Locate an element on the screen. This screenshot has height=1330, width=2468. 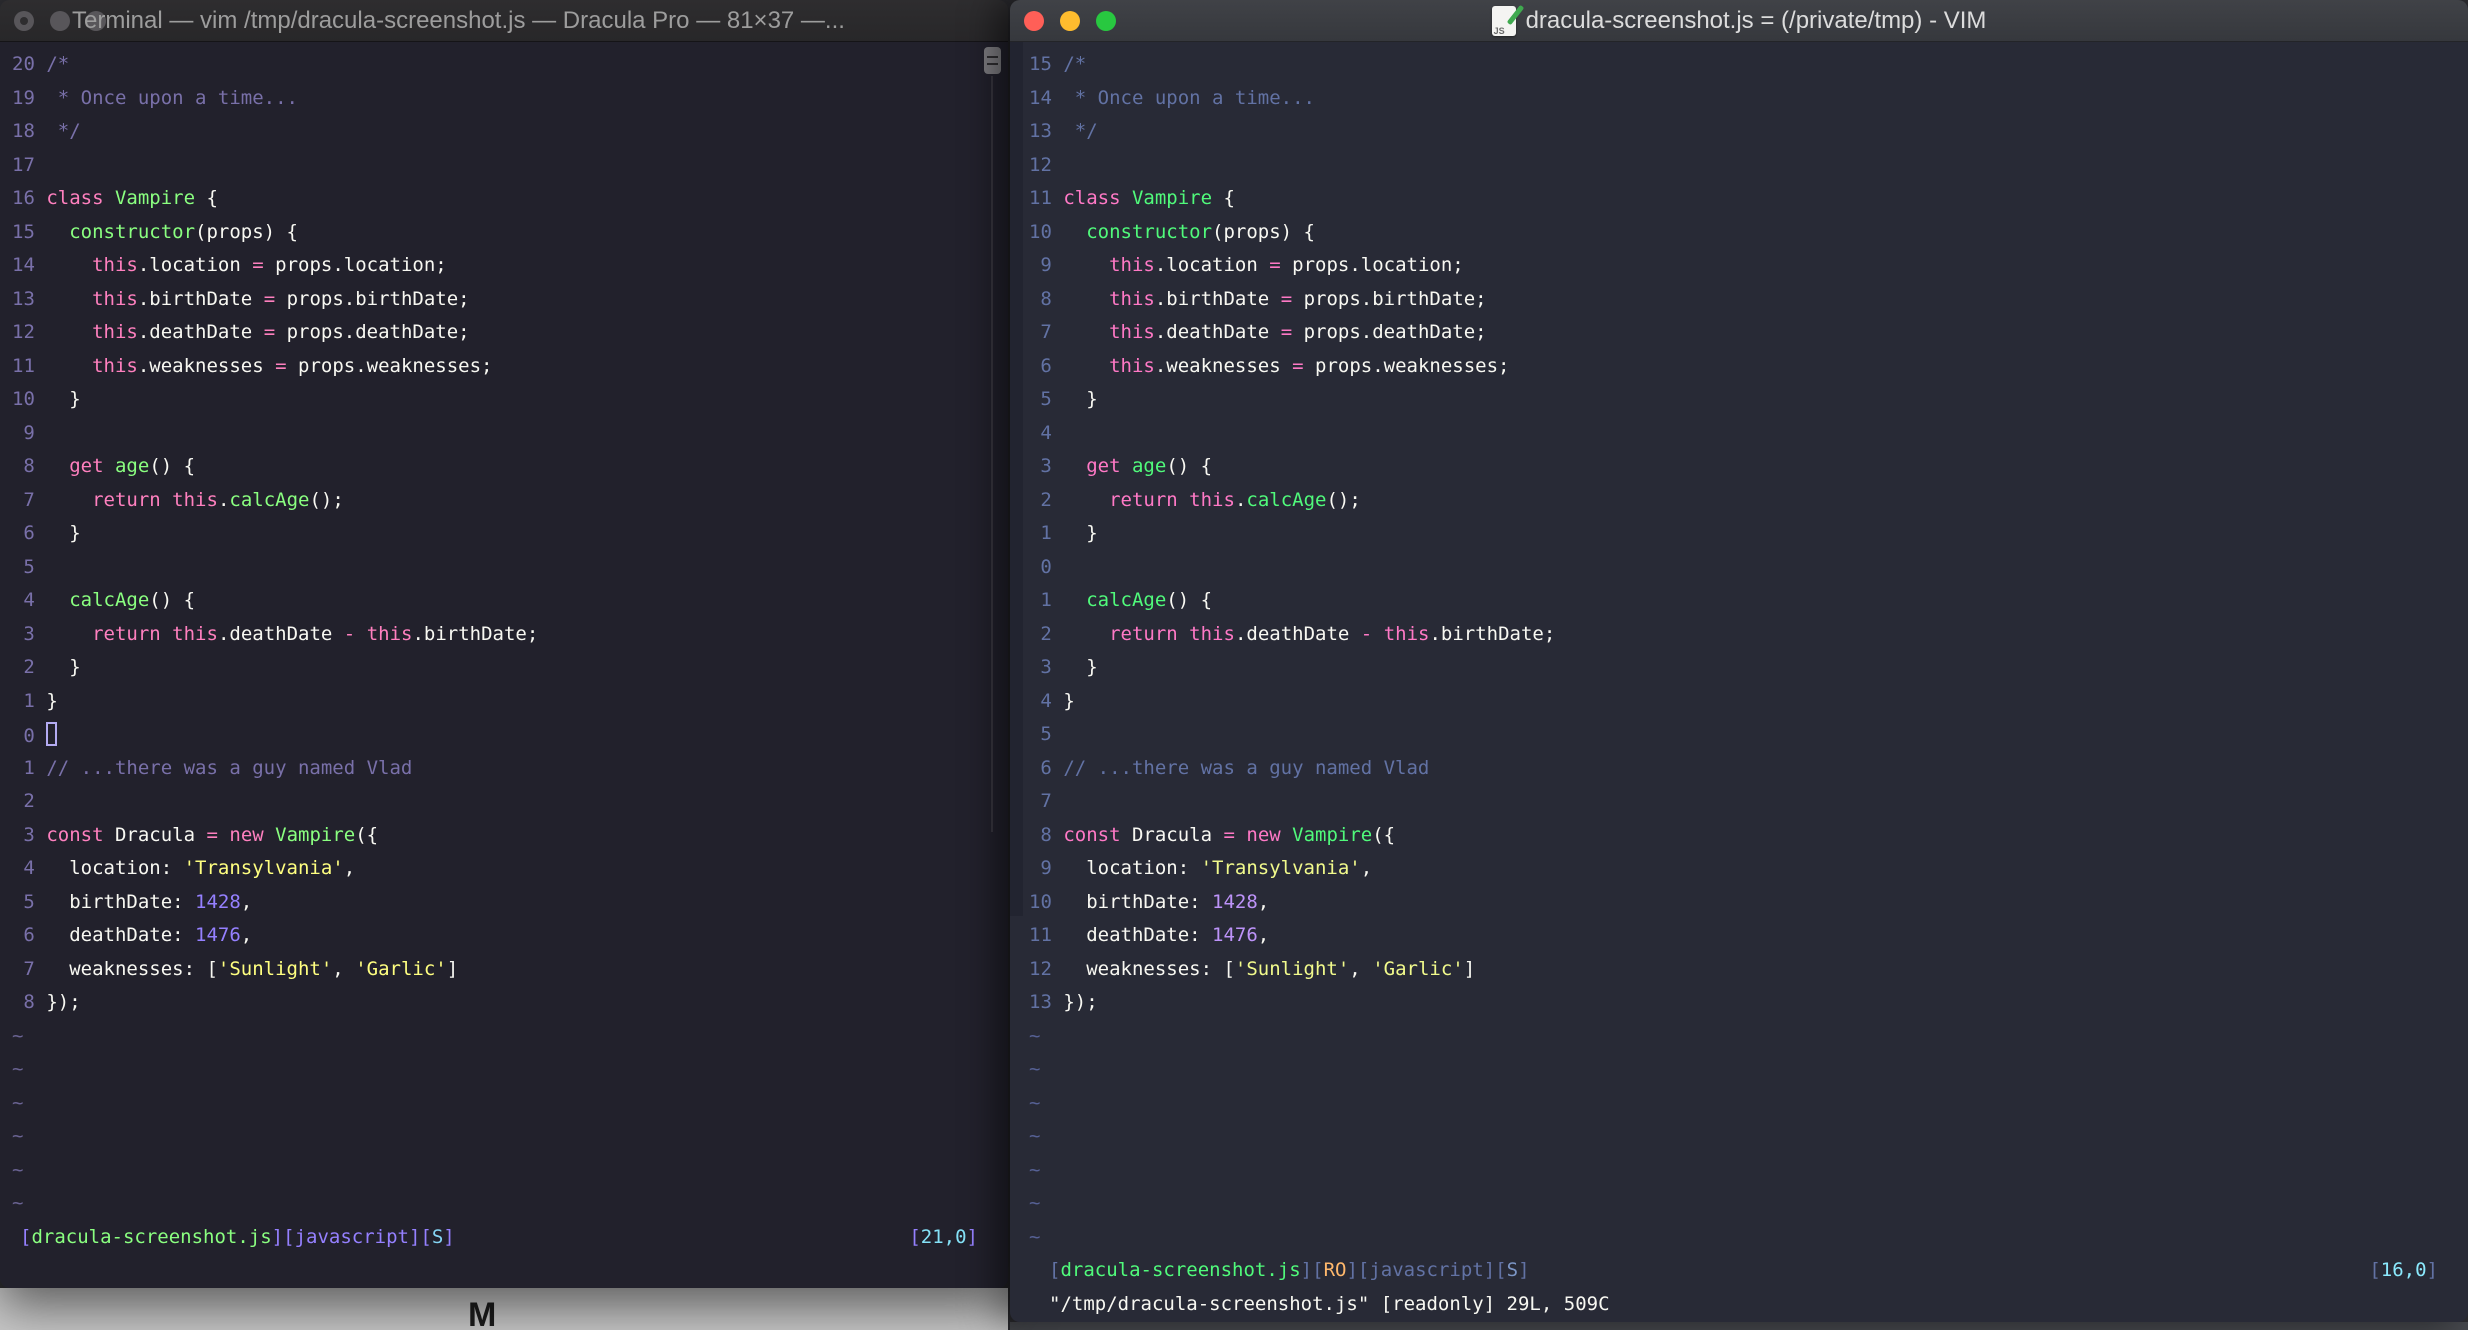
code-token: deathDate: is located at coordinates (1138, 935).